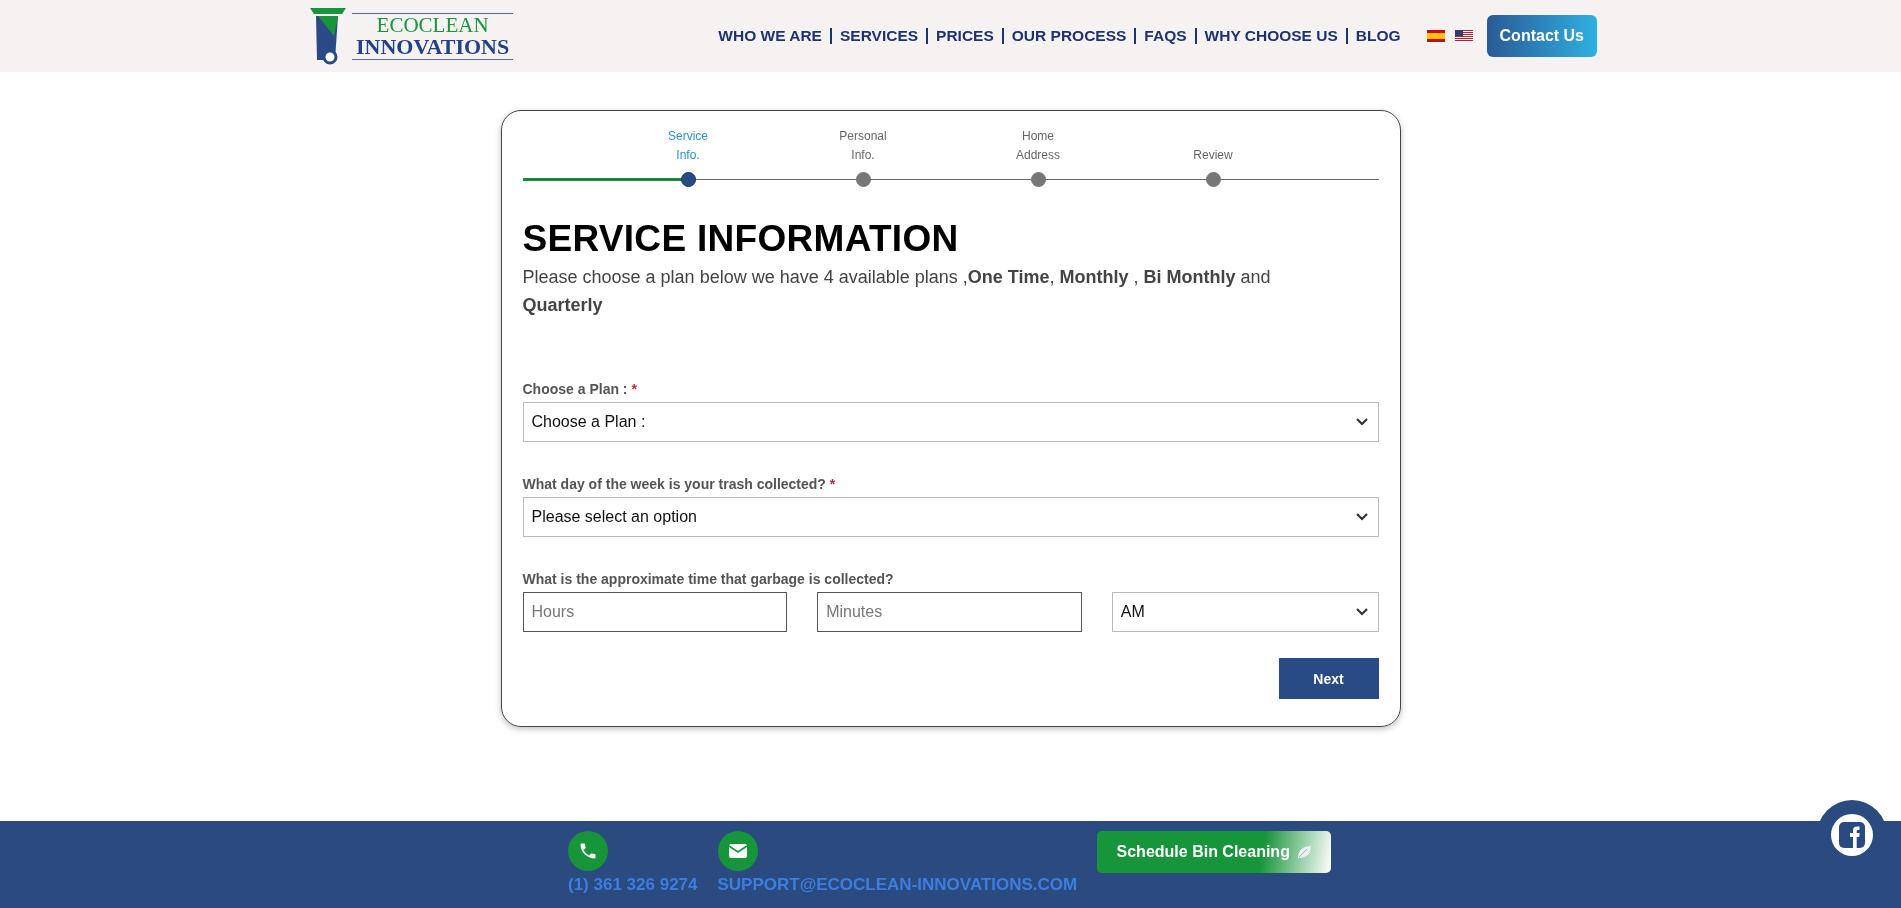 This screenshot has height=908, width=1901. I want to click on nav-link: SERVICES, so click(878, 36).